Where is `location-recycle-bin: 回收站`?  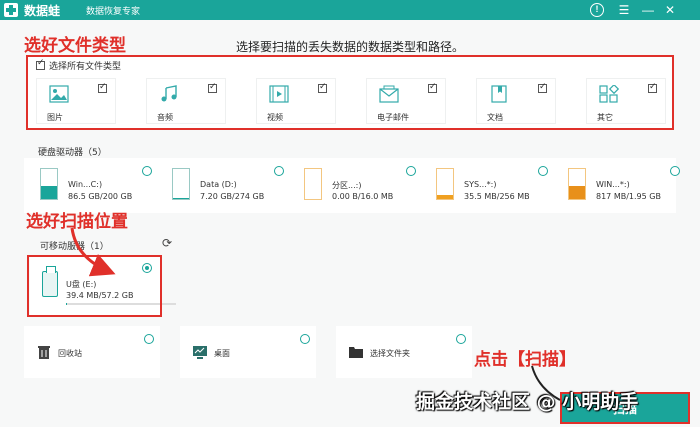
location-recycle-bin: 回收站 is located at coordinates (92, 352).